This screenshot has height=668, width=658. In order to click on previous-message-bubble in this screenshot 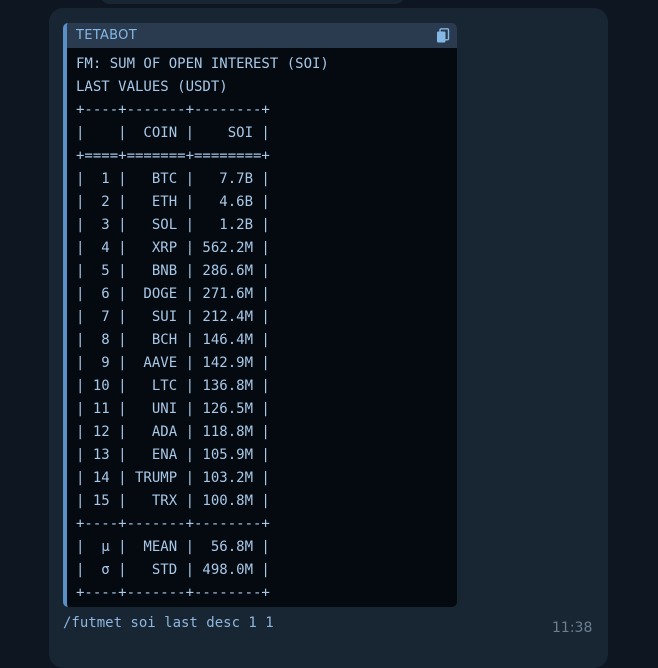, I will do `click(252, 2)`.